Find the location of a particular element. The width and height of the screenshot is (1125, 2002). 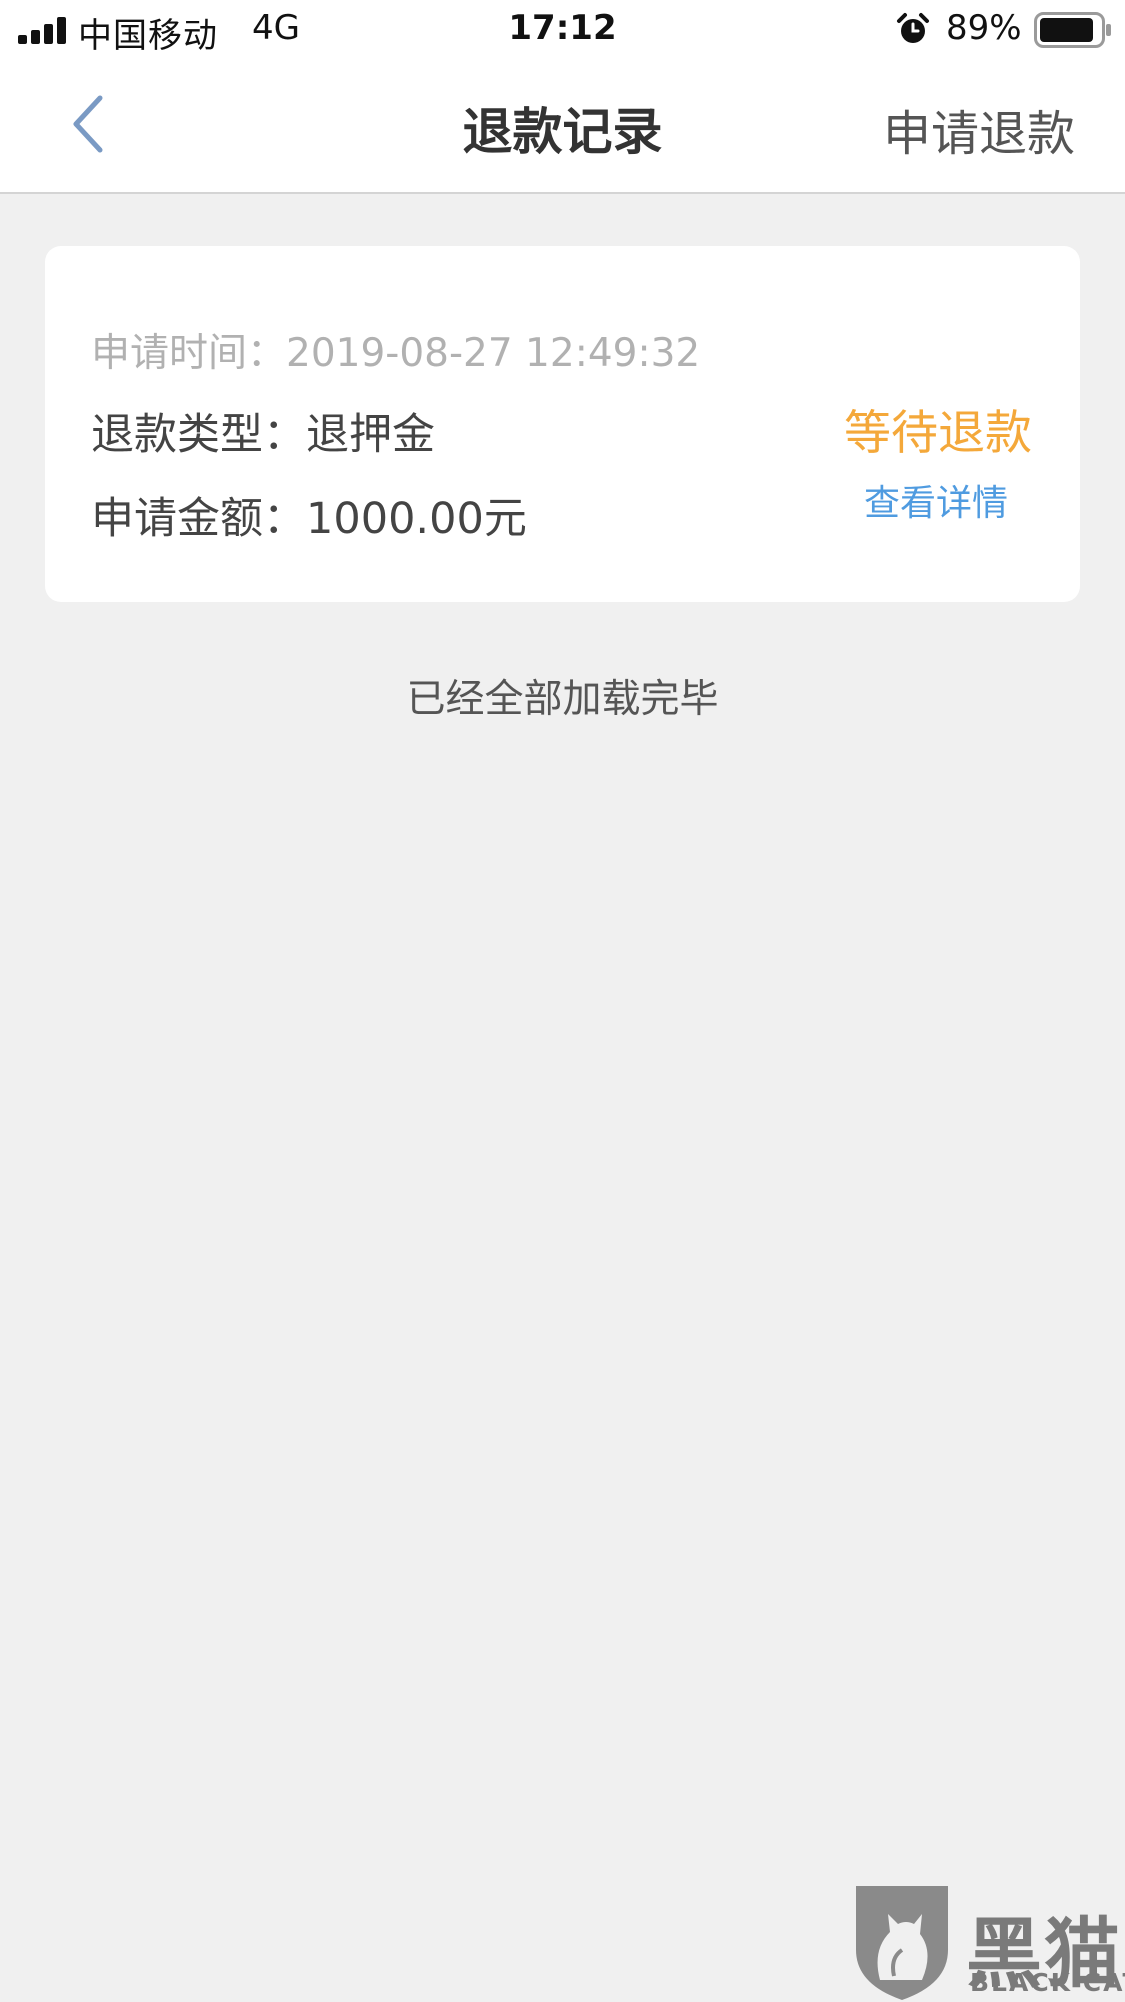

refund-type-row: 退款类型：退押金 is located at coordinates (263, 431).